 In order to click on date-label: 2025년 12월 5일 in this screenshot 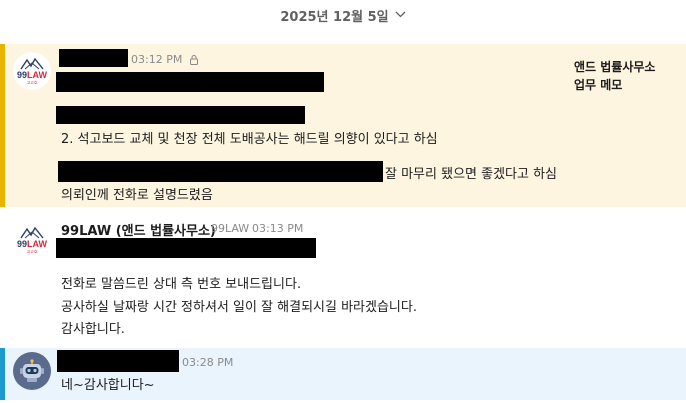, I will do `click(334, 17)`.